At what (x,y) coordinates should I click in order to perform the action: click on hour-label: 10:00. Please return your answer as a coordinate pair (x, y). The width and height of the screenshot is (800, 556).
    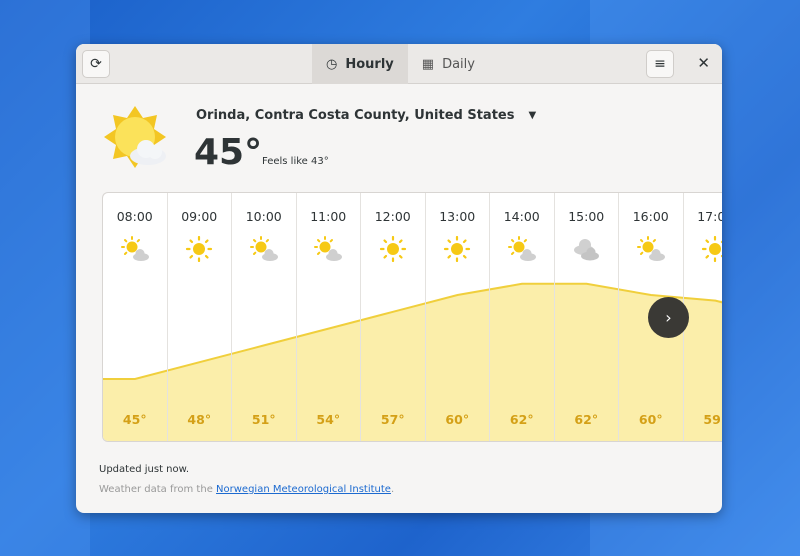
    Looking at the image, I should click on (263, 216).